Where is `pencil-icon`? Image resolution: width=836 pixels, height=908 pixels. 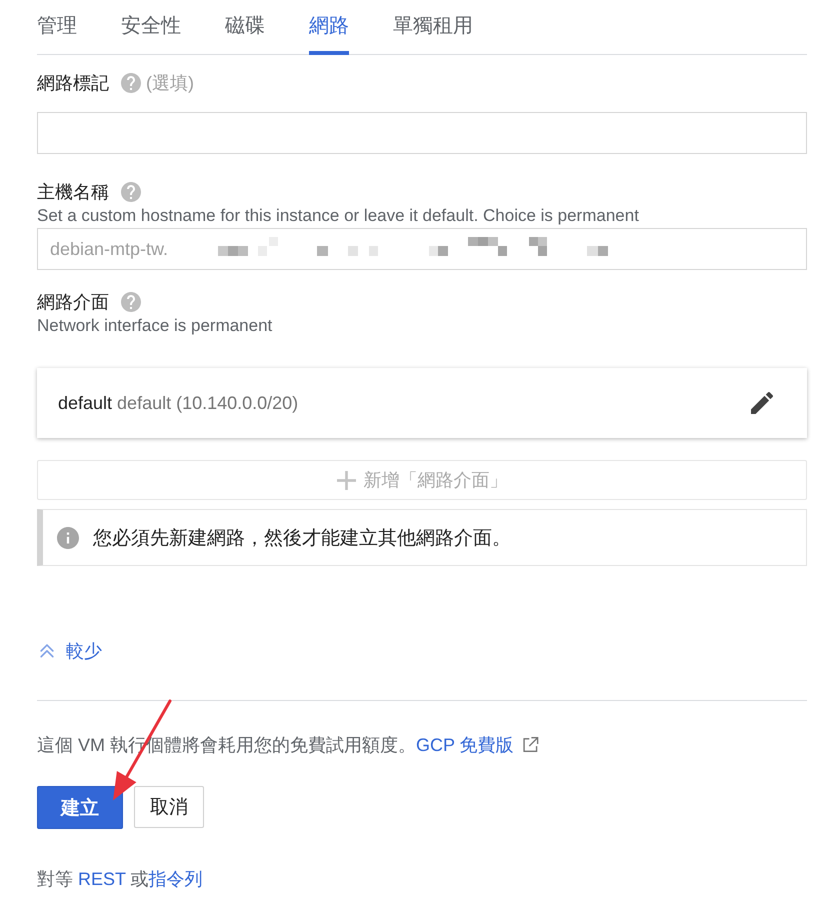
pencil-icon is located at coordinates (762, 403).